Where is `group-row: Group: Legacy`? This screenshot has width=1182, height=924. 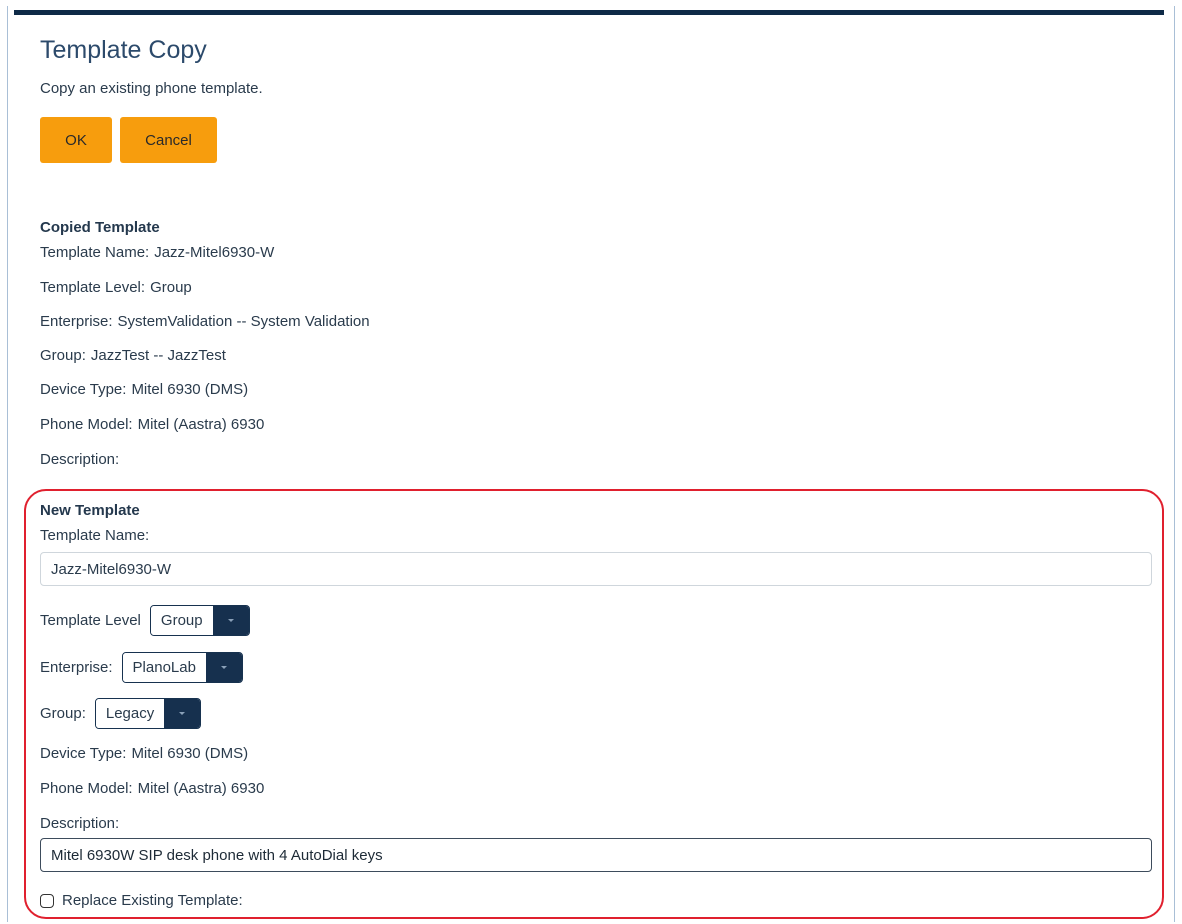
group-row: Group: Legacy is located at coordinates (121, 713).